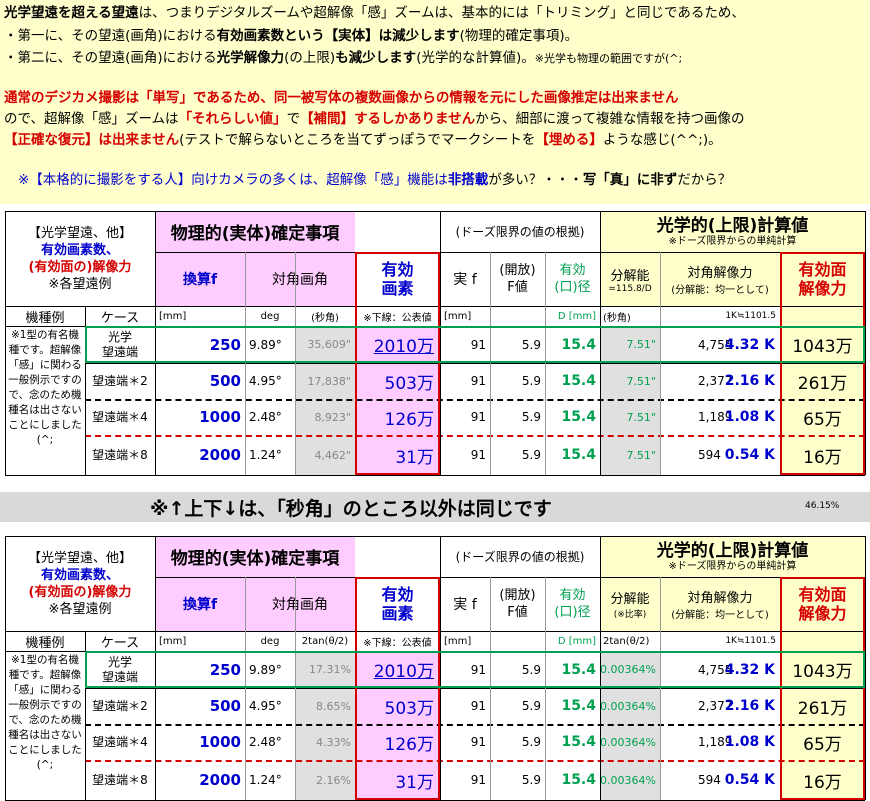  Describe the element at coordinates (85, 390) in the screenshot. I see `grid-v-case` at that location.